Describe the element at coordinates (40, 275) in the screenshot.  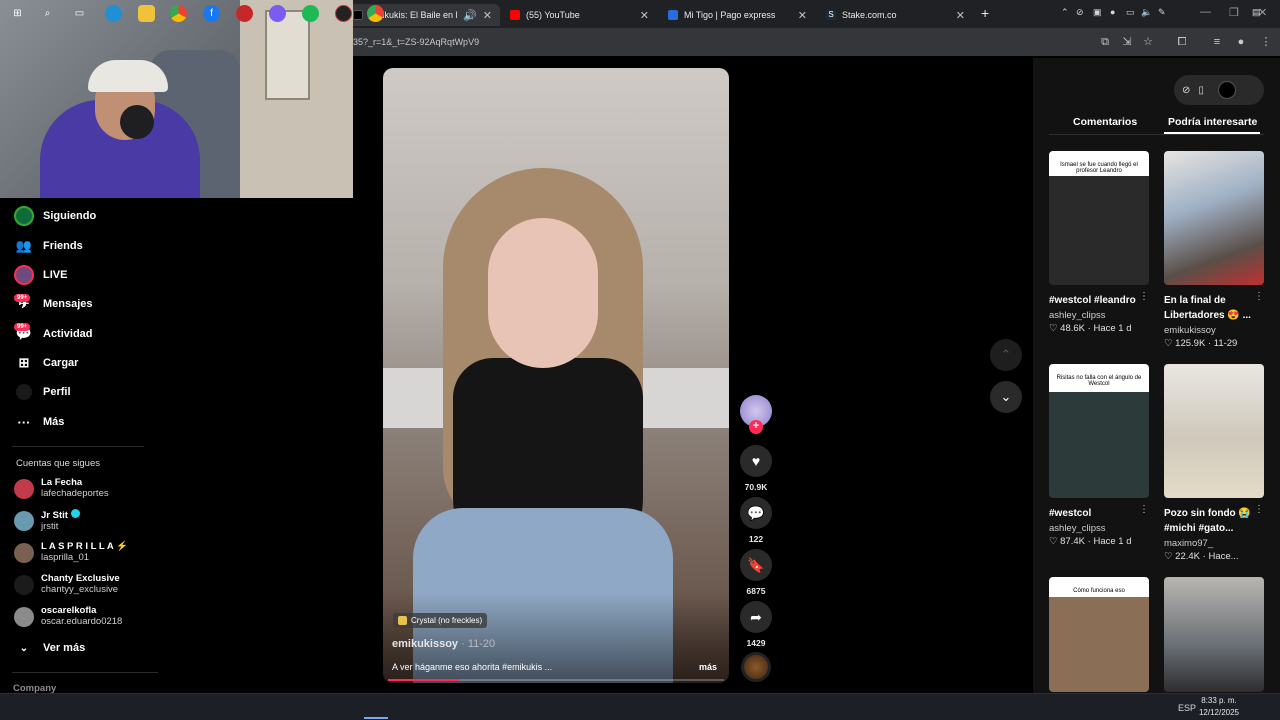
I see `sidebar-item-live: LIVE` at that location.